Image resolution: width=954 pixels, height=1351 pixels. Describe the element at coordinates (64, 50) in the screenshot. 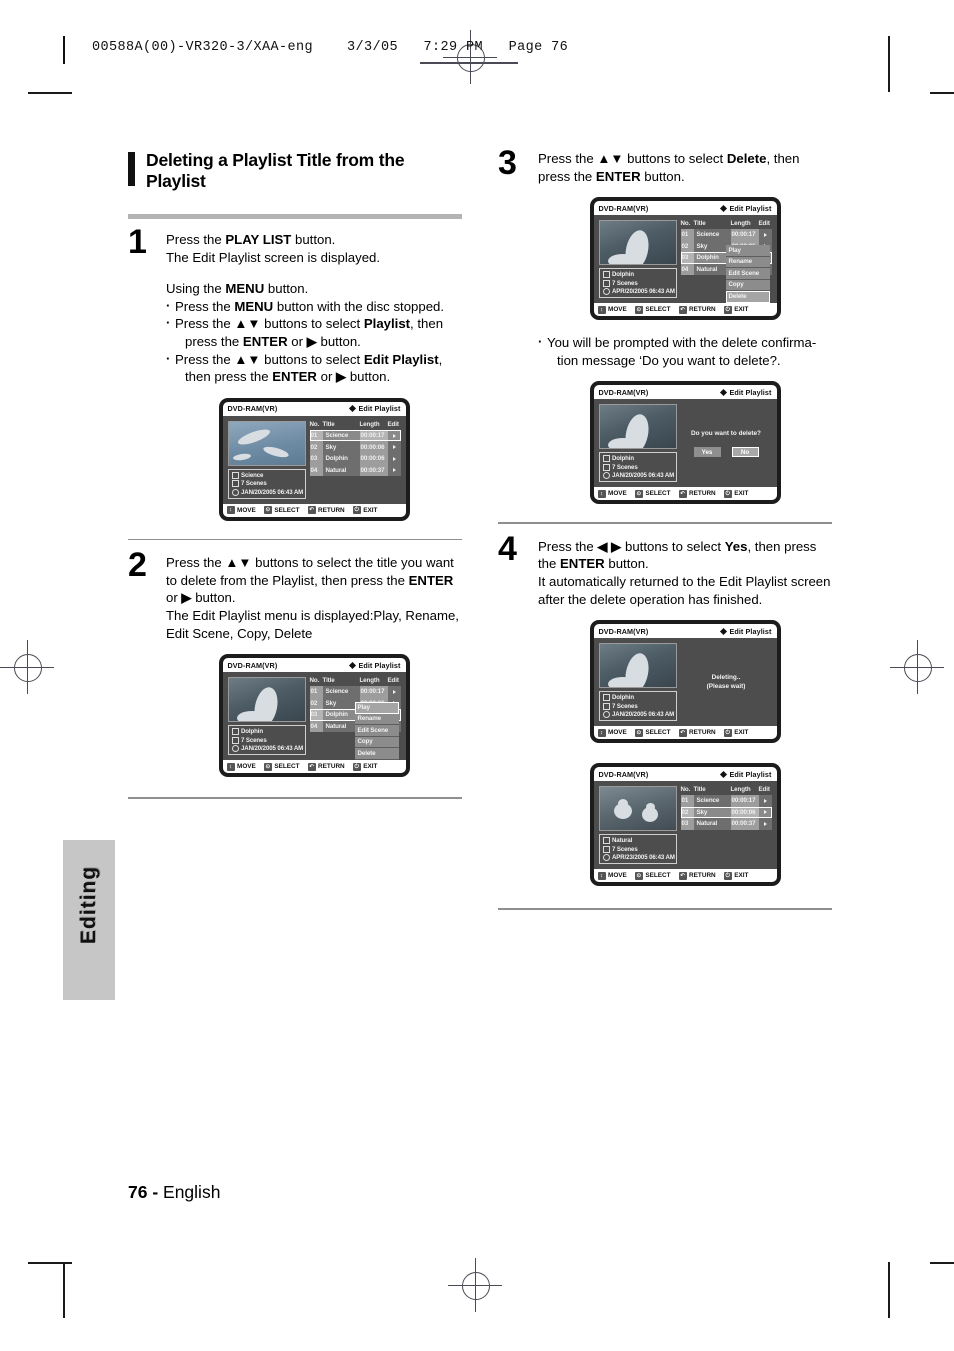

I see `header-rule` at that location.